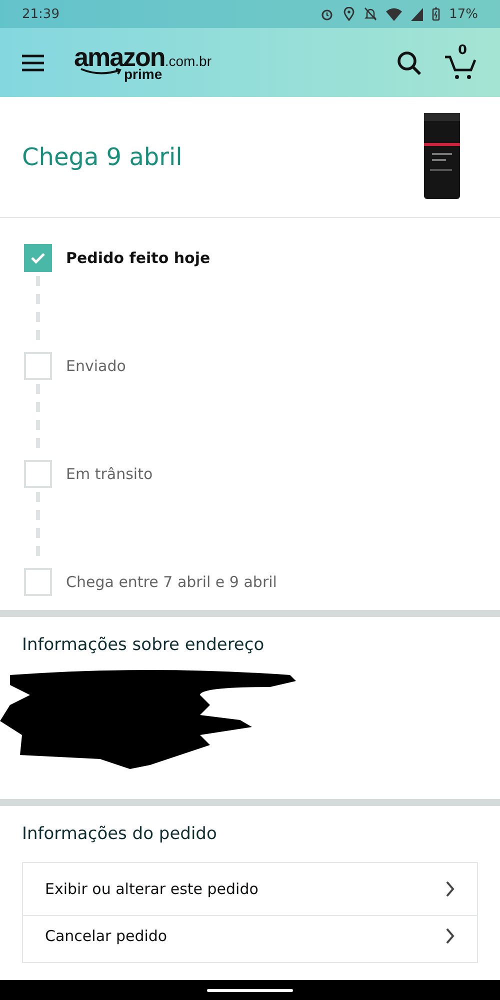 This screenshot has width=500, height=1000. I want to click on search-icon, so click(409, 63).